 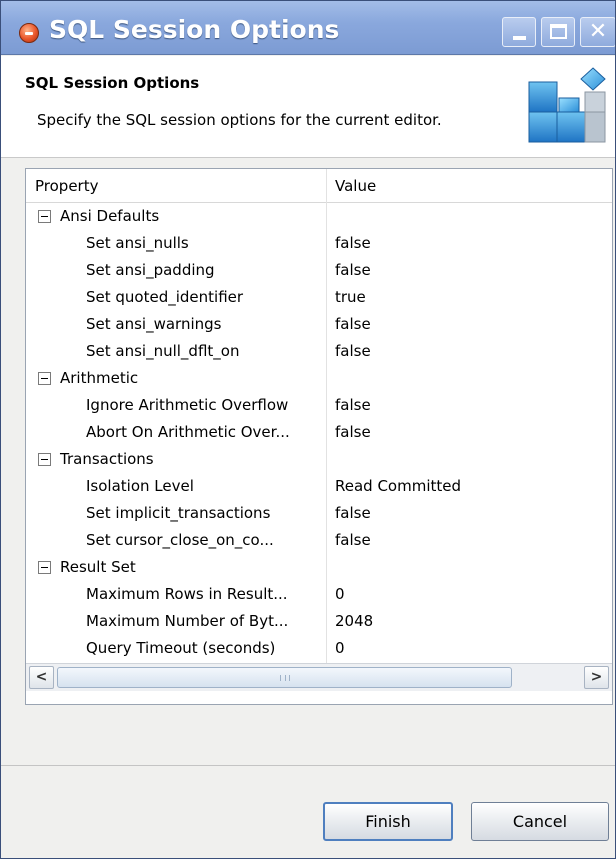 I want to click on property-name: Query Timeout (seconds), so click(x=181, y=648).